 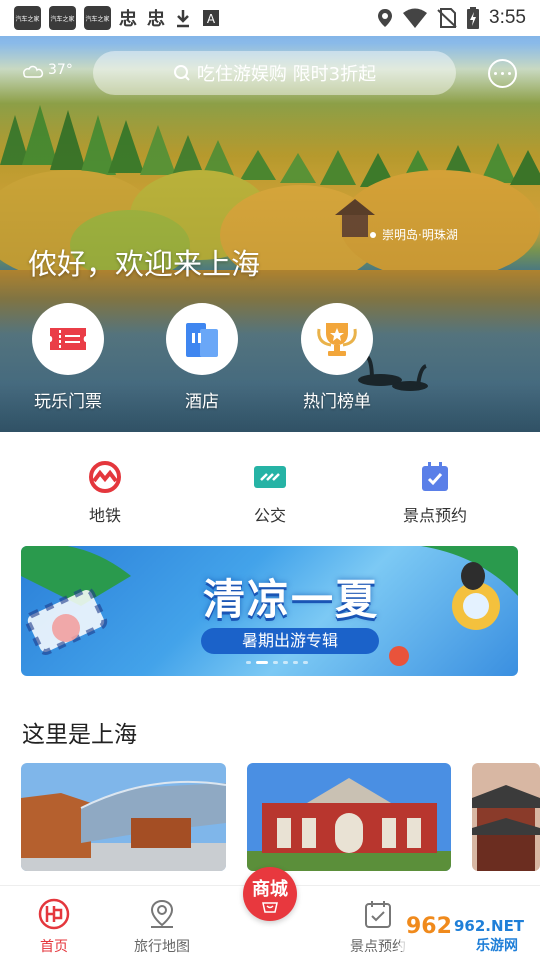 What do you see at coordinates (435, 493) in the screenshot?
I see `transit-reservation: 景点预约` at bounding box center [435, 493].